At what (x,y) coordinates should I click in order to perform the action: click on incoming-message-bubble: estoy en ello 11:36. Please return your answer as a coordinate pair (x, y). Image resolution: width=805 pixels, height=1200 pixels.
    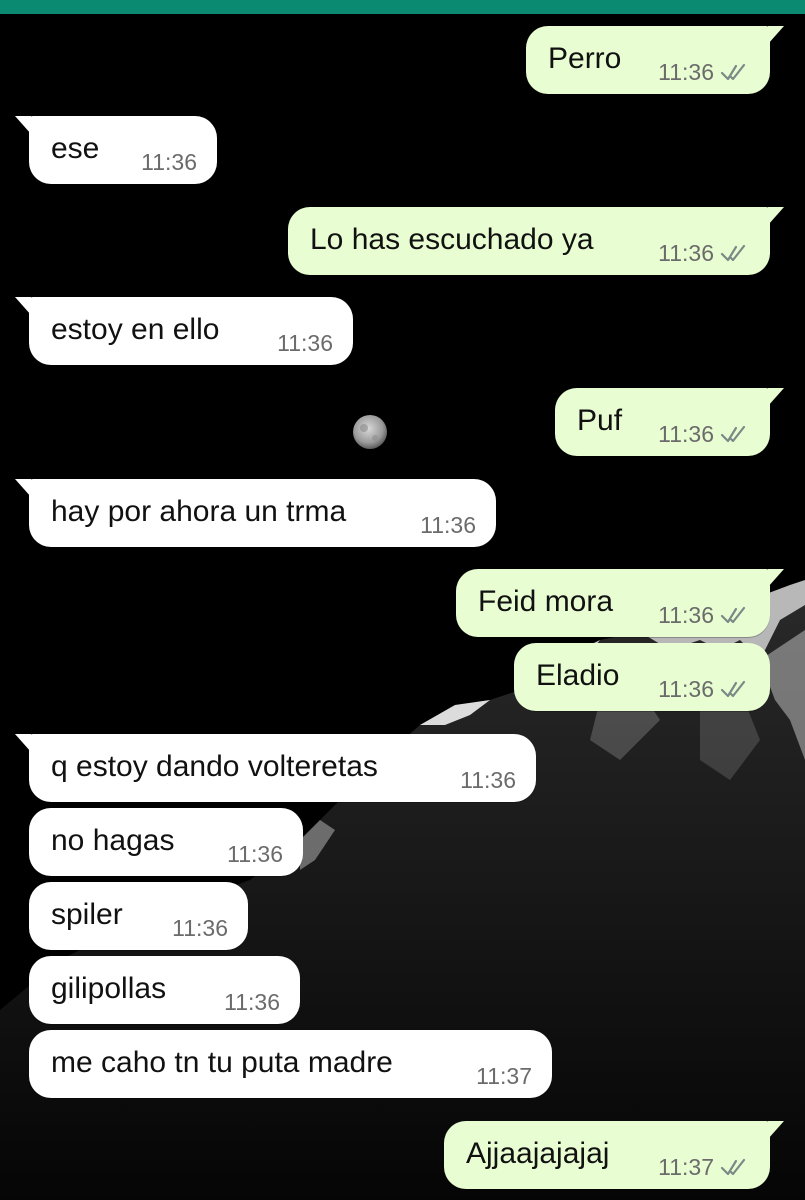
    Looking at the image, I should click on (184, 331).